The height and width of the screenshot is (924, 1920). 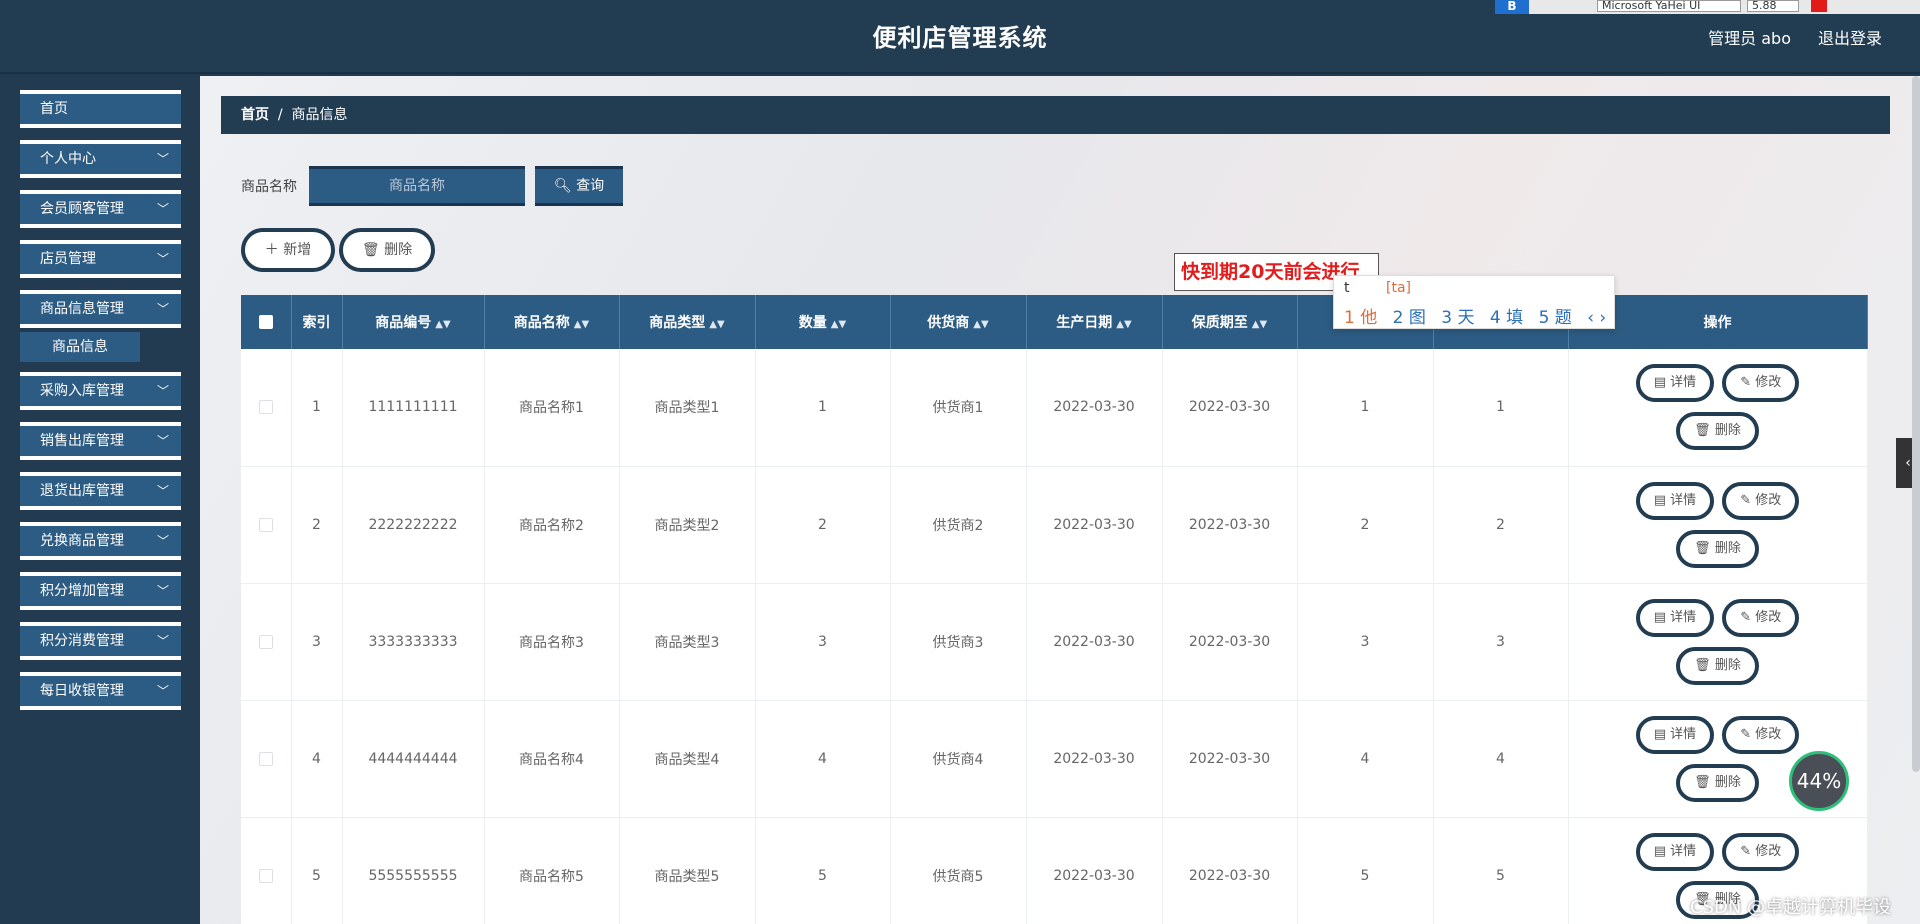 What do you see at coordinates (317, 525) in the screenshot?
I see `cell-index: 2` at bounding box center [317, 525].